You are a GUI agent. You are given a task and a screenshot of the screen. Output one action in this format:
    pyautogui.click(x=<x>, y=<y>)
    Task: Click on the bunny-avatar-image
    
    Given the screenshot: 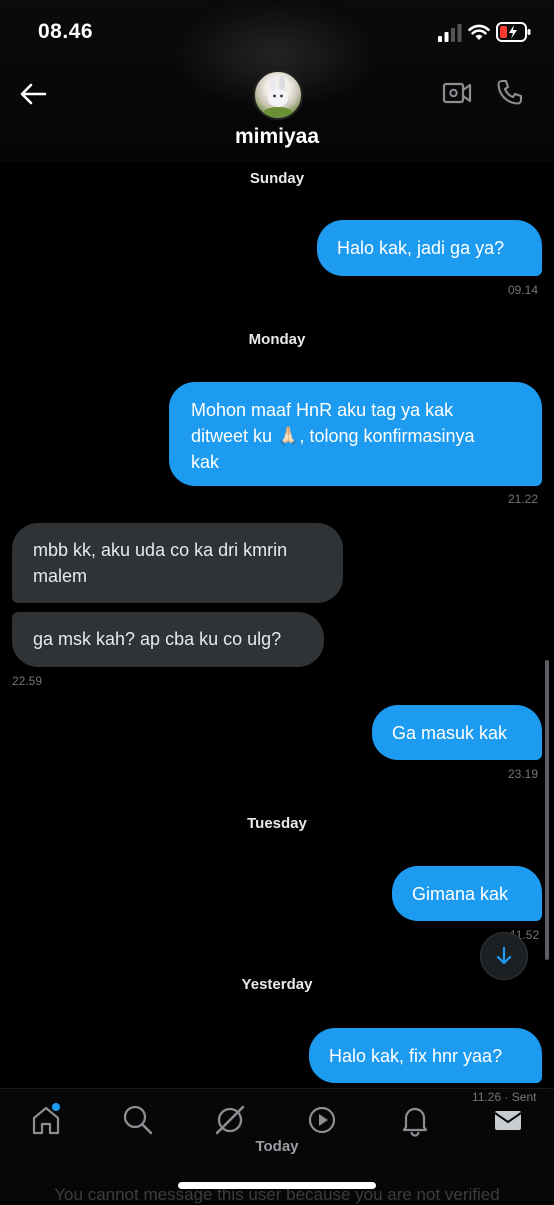 What is the action you would take?
    pyautogui.click(x=278, y=96)
    